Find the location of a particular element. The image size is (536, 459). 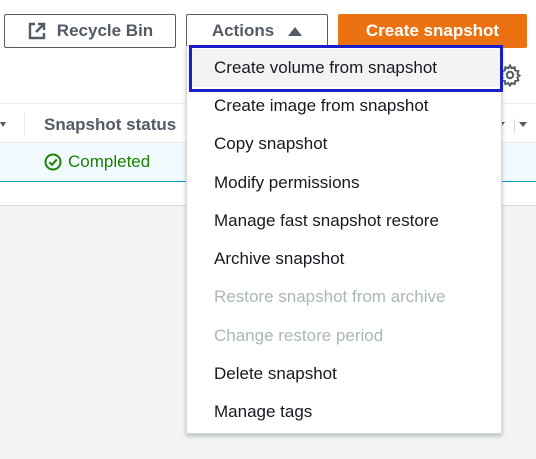

menu-item-copy-snapshot: Copy snapshot is located at coordinates (344, 144).